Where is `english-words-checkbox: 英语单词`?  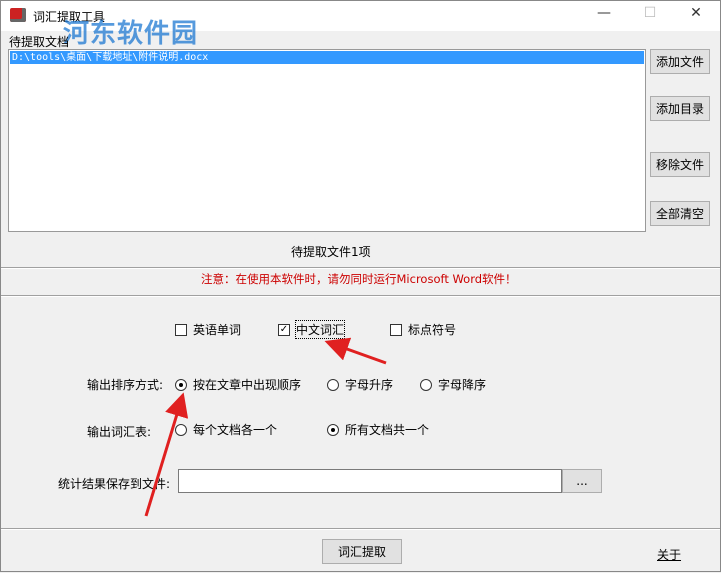 english-words-checkbox: 英语单词 is located at coordinates (208, 329).